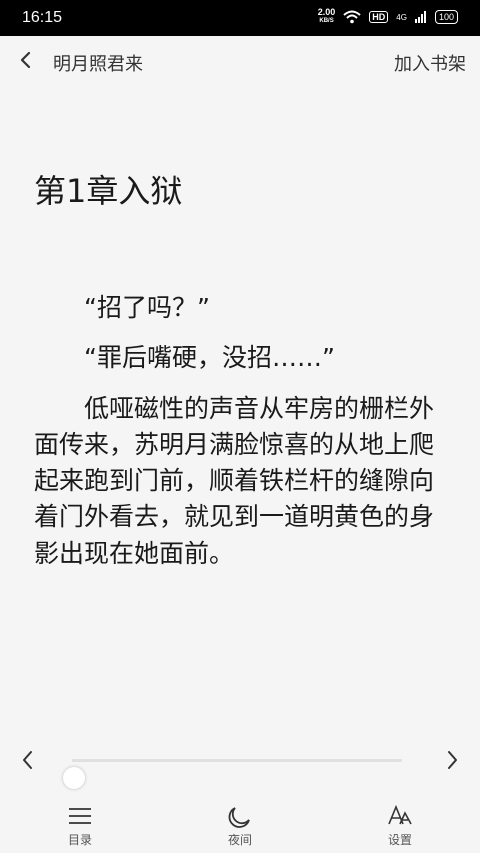  What do you see at coordinates (108, 191) in the screenshot?
I see `chapter-title: 第1章入狱` at bounding box center [108, 191].